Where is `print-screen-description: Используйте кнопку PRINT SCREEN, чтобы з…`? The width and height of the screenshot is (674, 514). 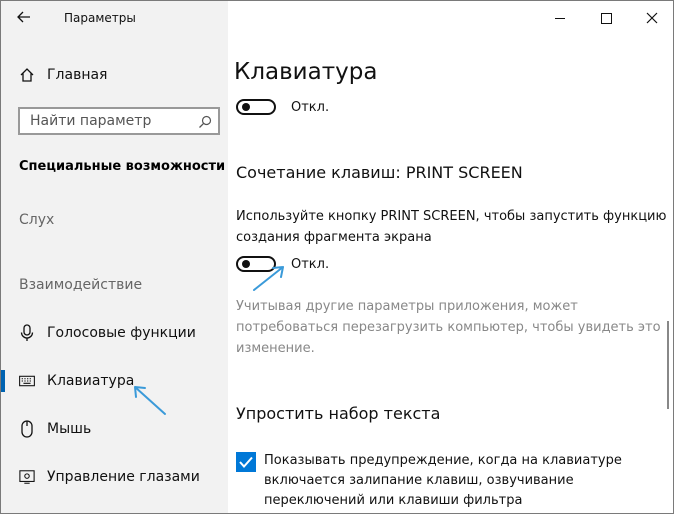
print-screen-description: Используйте кнопку PRINT SCREEN, чтобы з… is located at coordinates (451, 227).